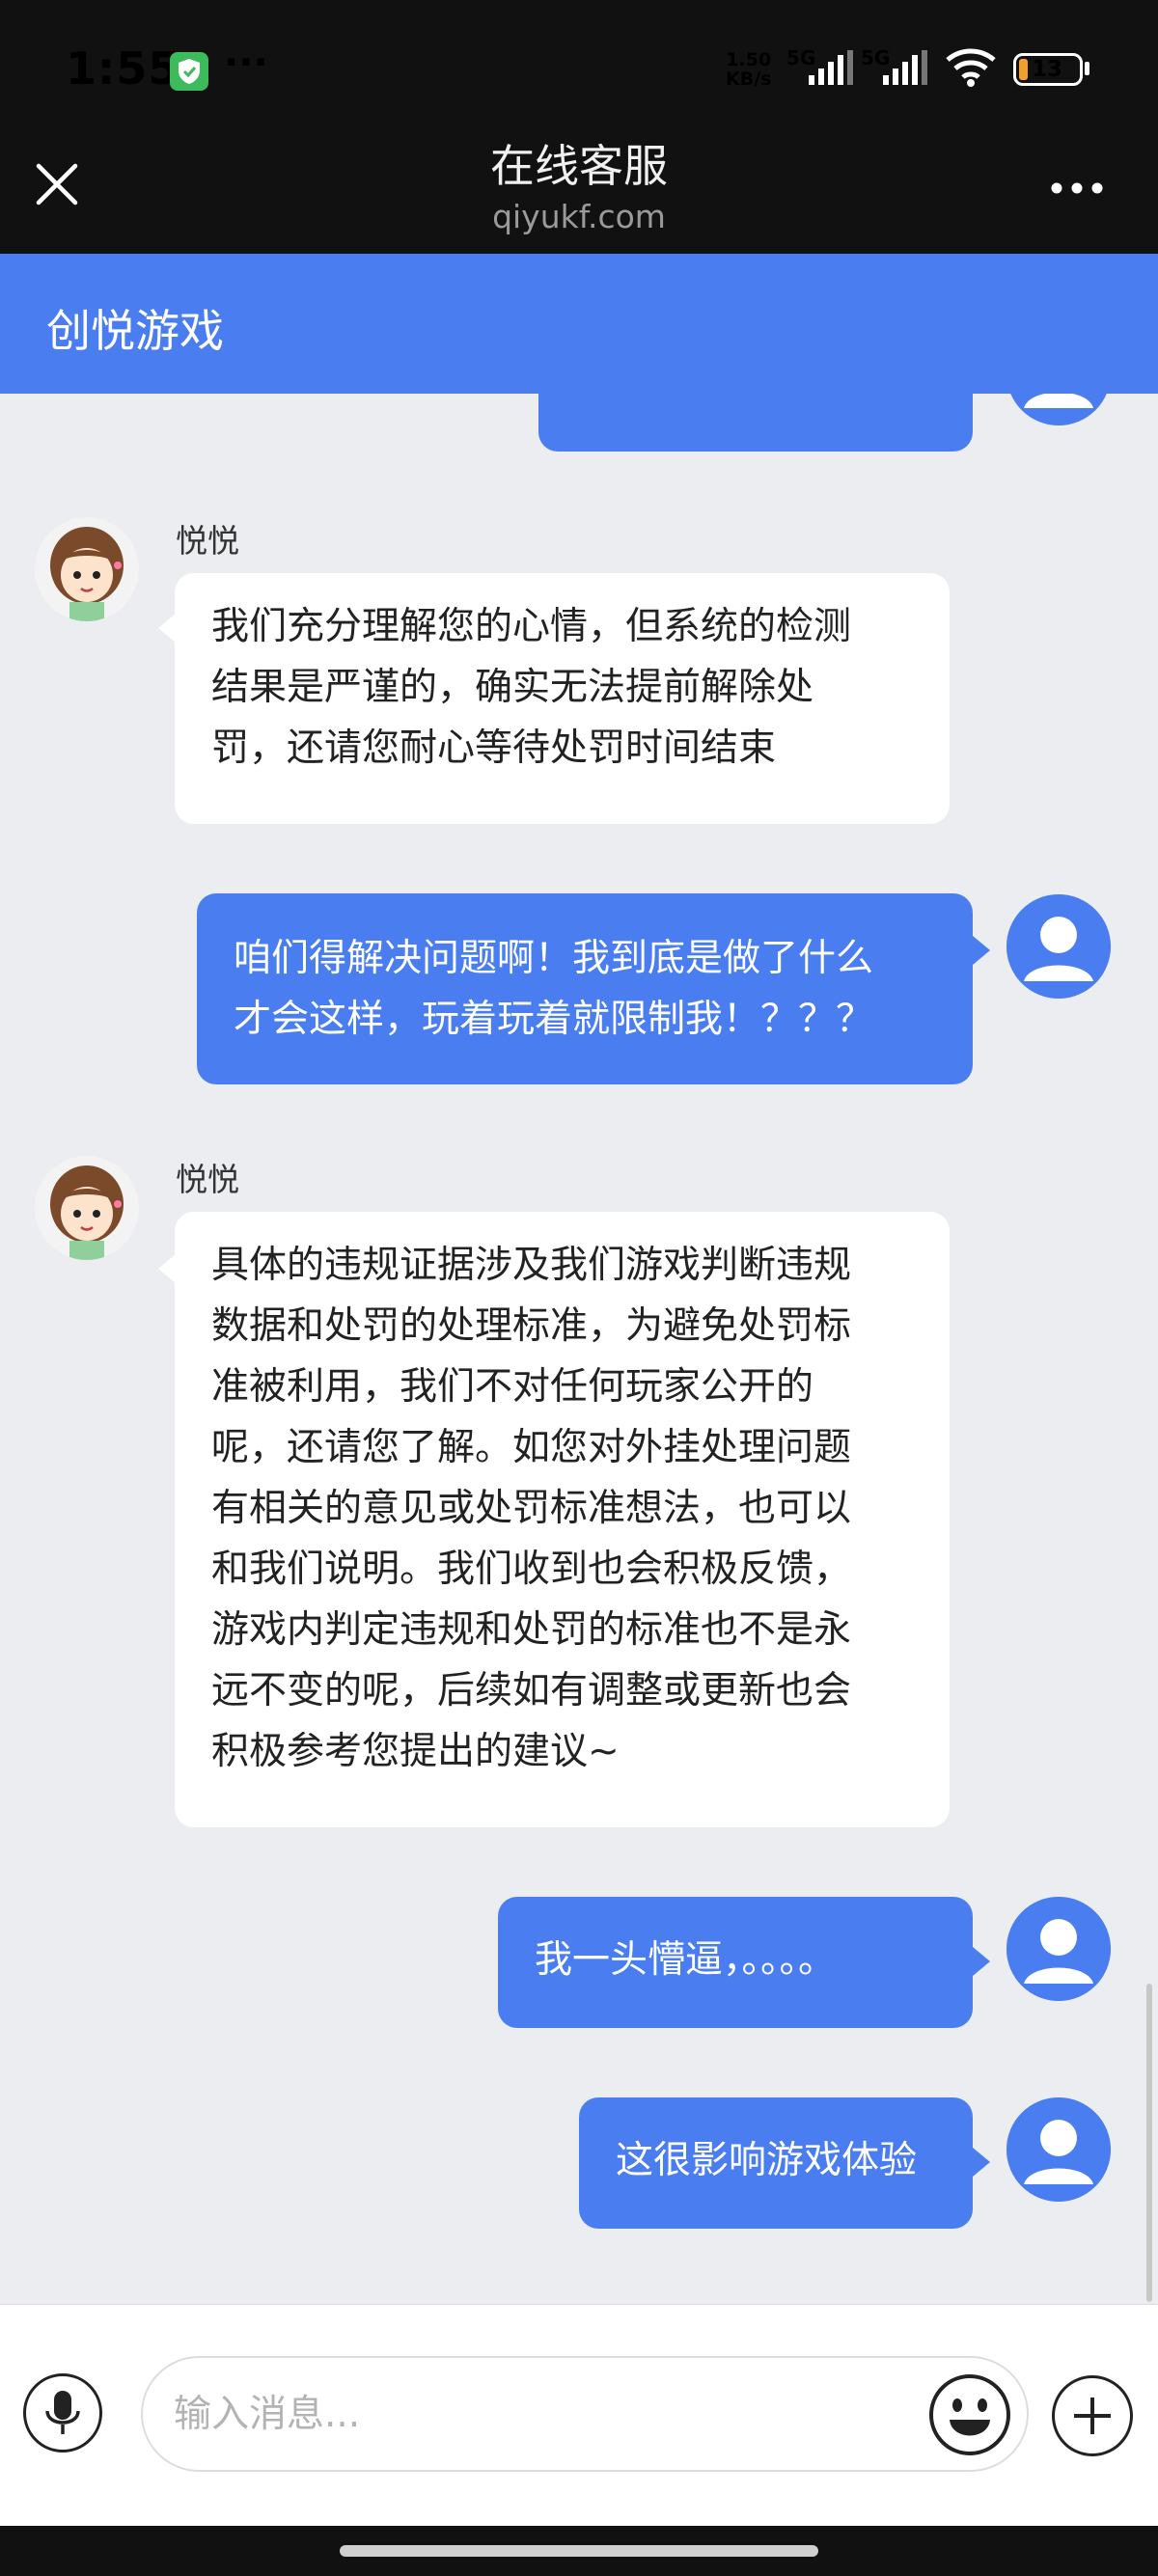 The height and width of the screenshot is (2576, 1158). Describe the element at coordinates (579, 324) in the screenshot. I see `company-header: 创悦游戏` at that location.